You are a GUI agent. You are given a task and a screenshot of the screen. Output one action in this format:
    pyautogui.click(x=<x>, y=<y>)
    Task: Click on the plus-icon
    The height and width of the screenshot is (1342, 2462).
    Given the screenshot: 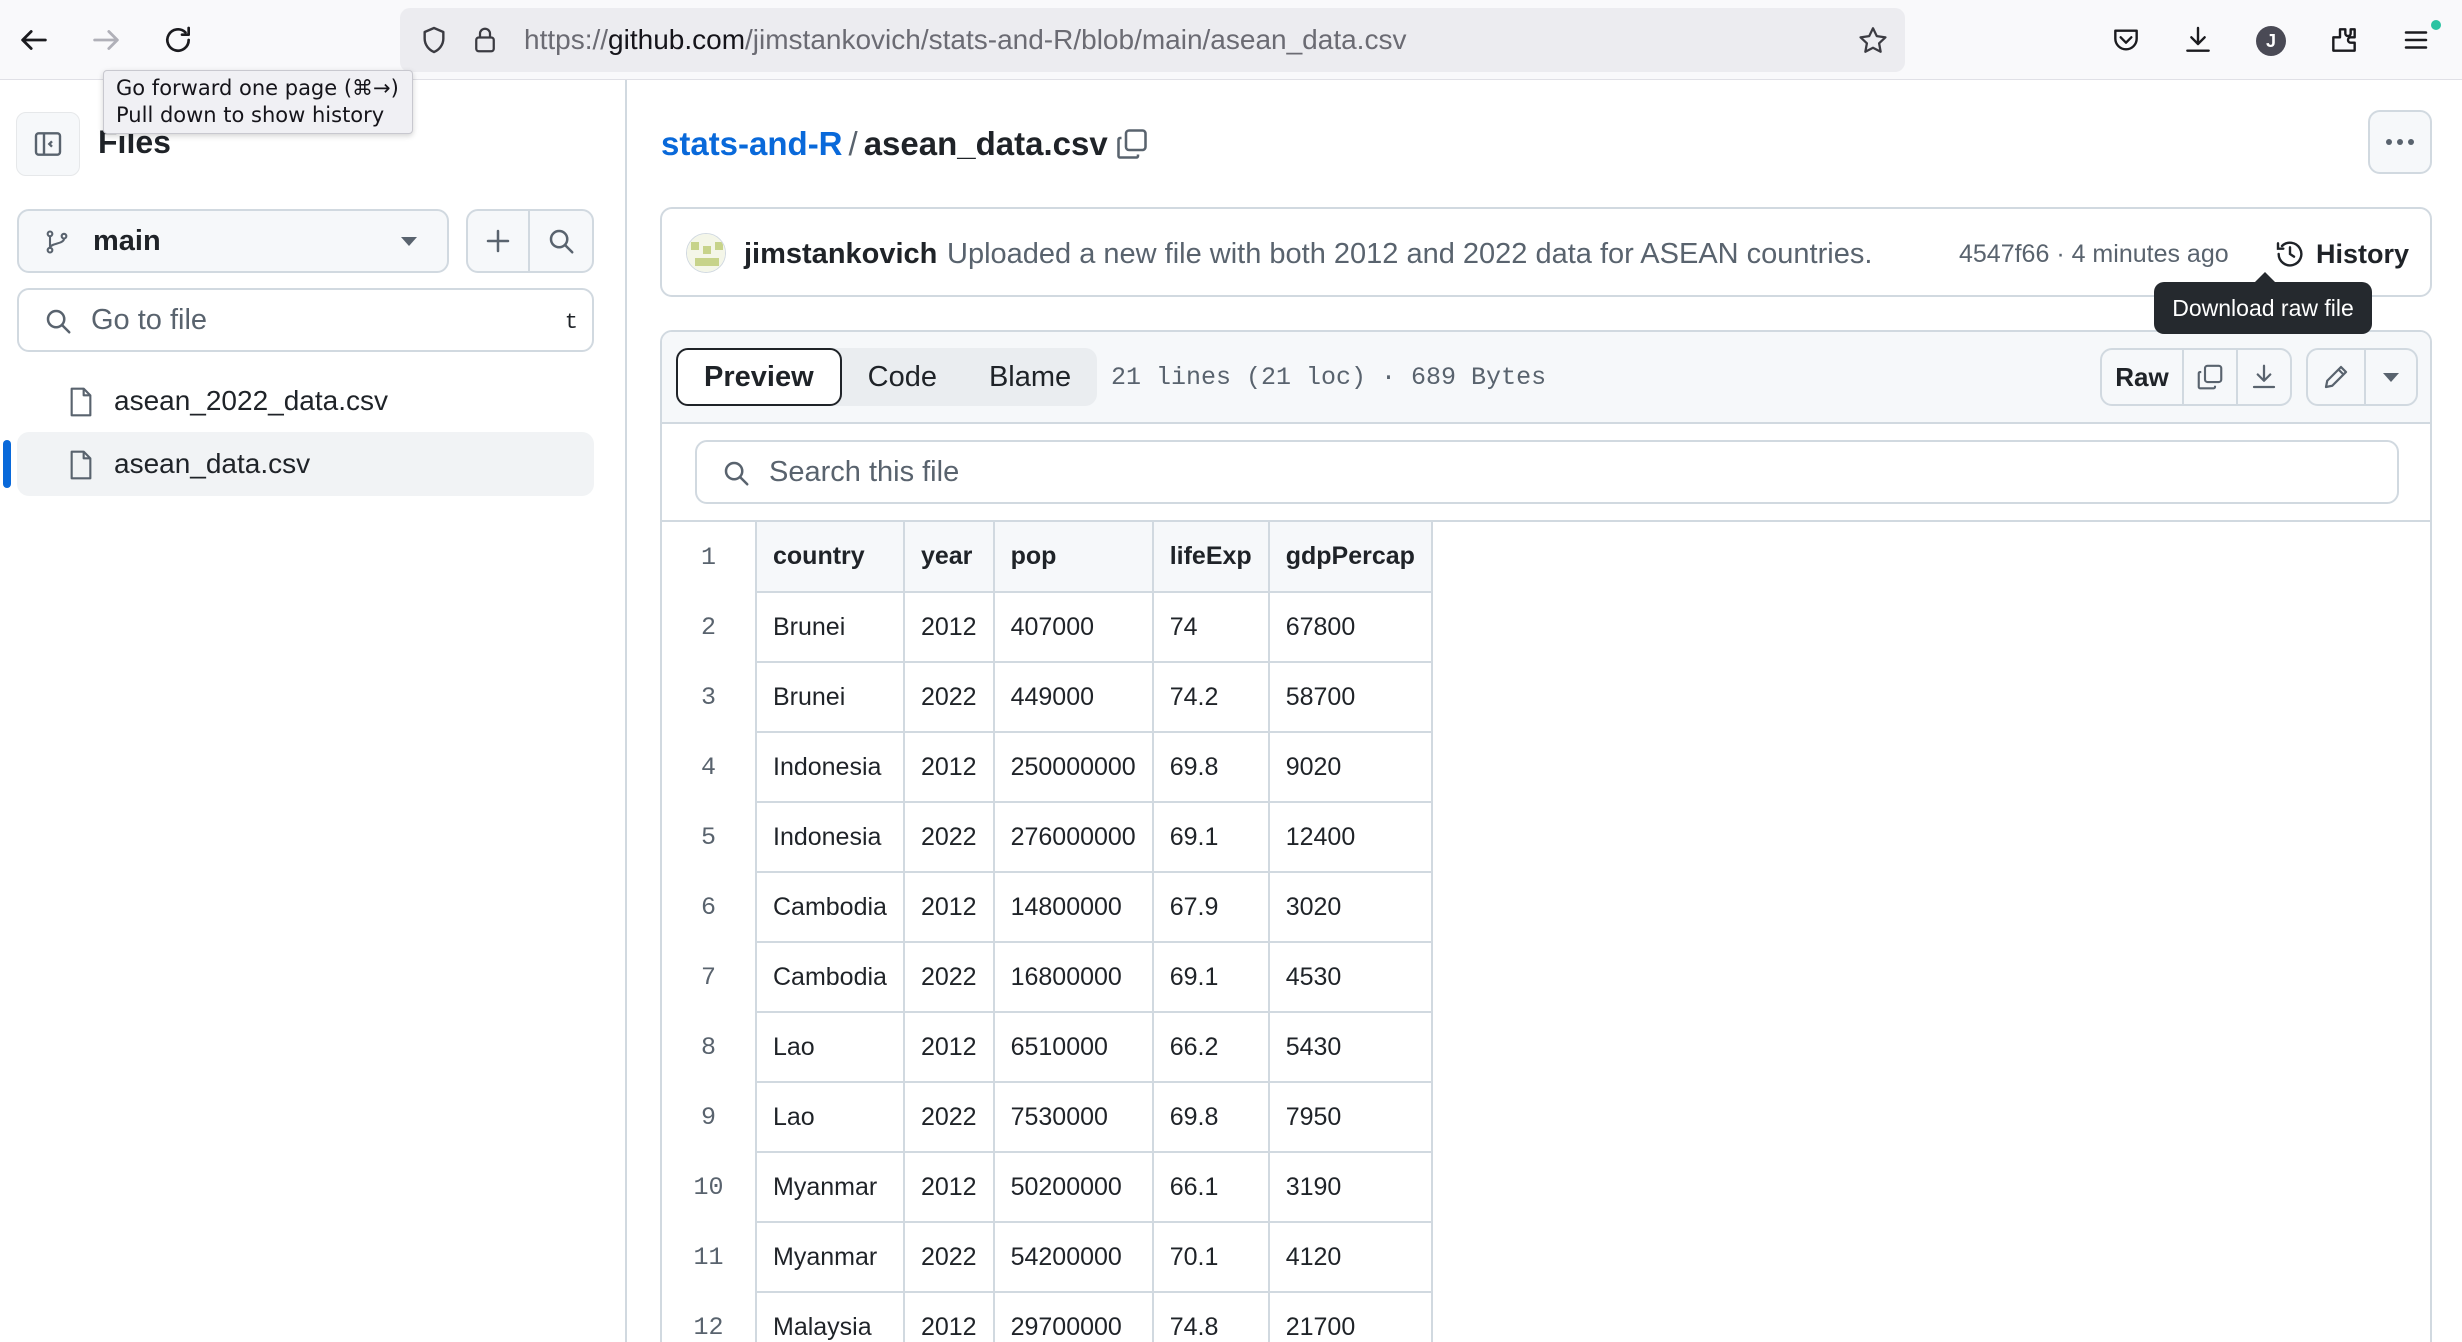 What is the action you would take?
    pyautogui.click(x=498, y=241)
    